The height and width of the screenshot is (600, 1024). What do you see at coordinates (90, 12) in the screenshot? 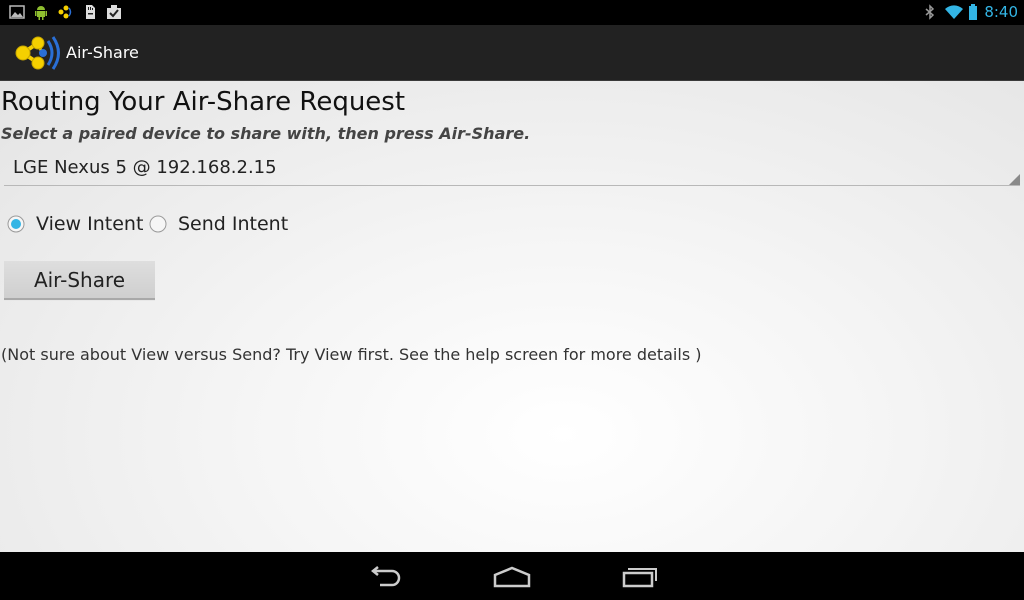
I see `sd-card-icon` at bounding box center [90, 12].